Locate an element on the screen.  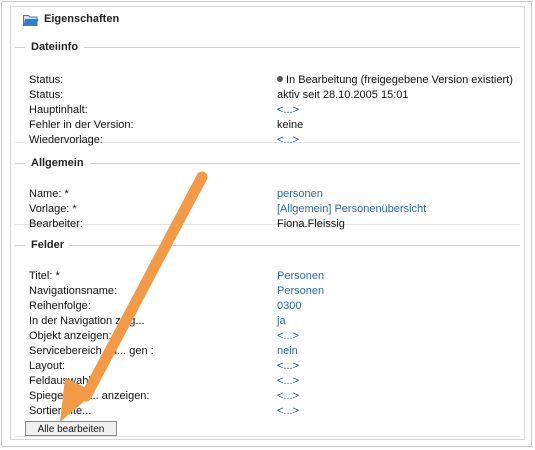
field-row-layout: Layout: <...> is located at coordinates (274, 366).